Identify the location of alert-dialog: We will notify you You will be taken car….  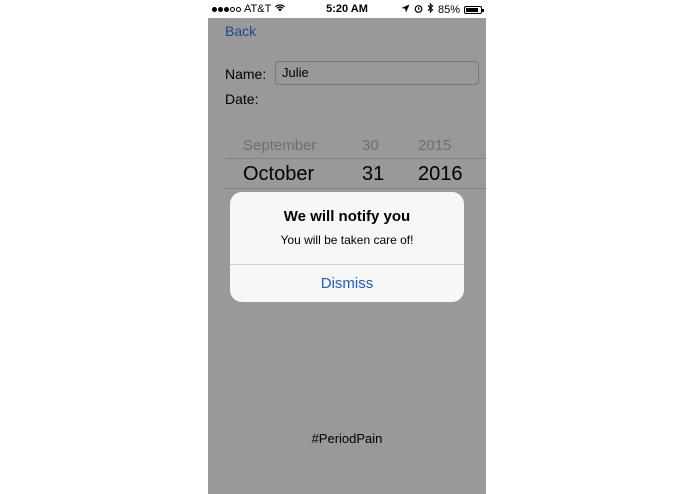
(347, 247).